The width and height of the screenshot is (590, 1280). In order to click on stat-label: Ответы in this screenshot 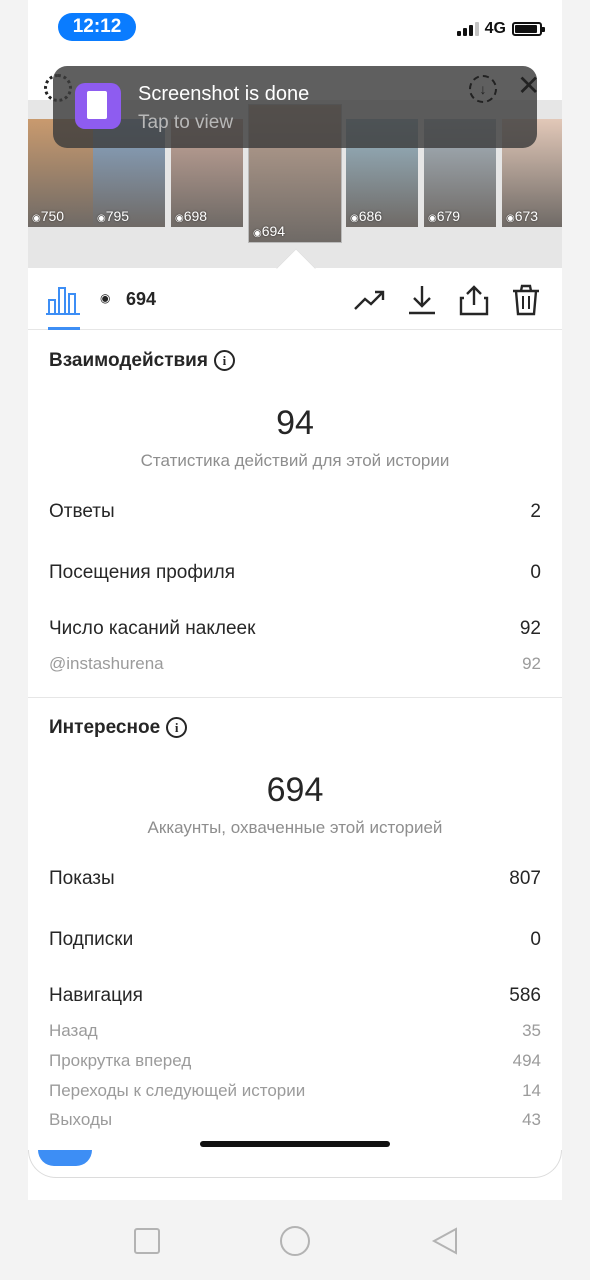, I will do `click(82, 511)`.